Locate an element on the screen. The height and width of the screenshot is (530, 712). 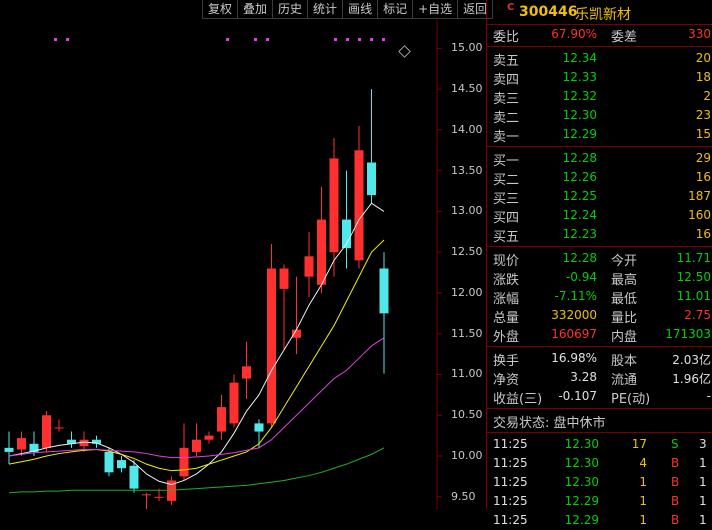
book-label: 买四 is located at coordinates (506, 218).